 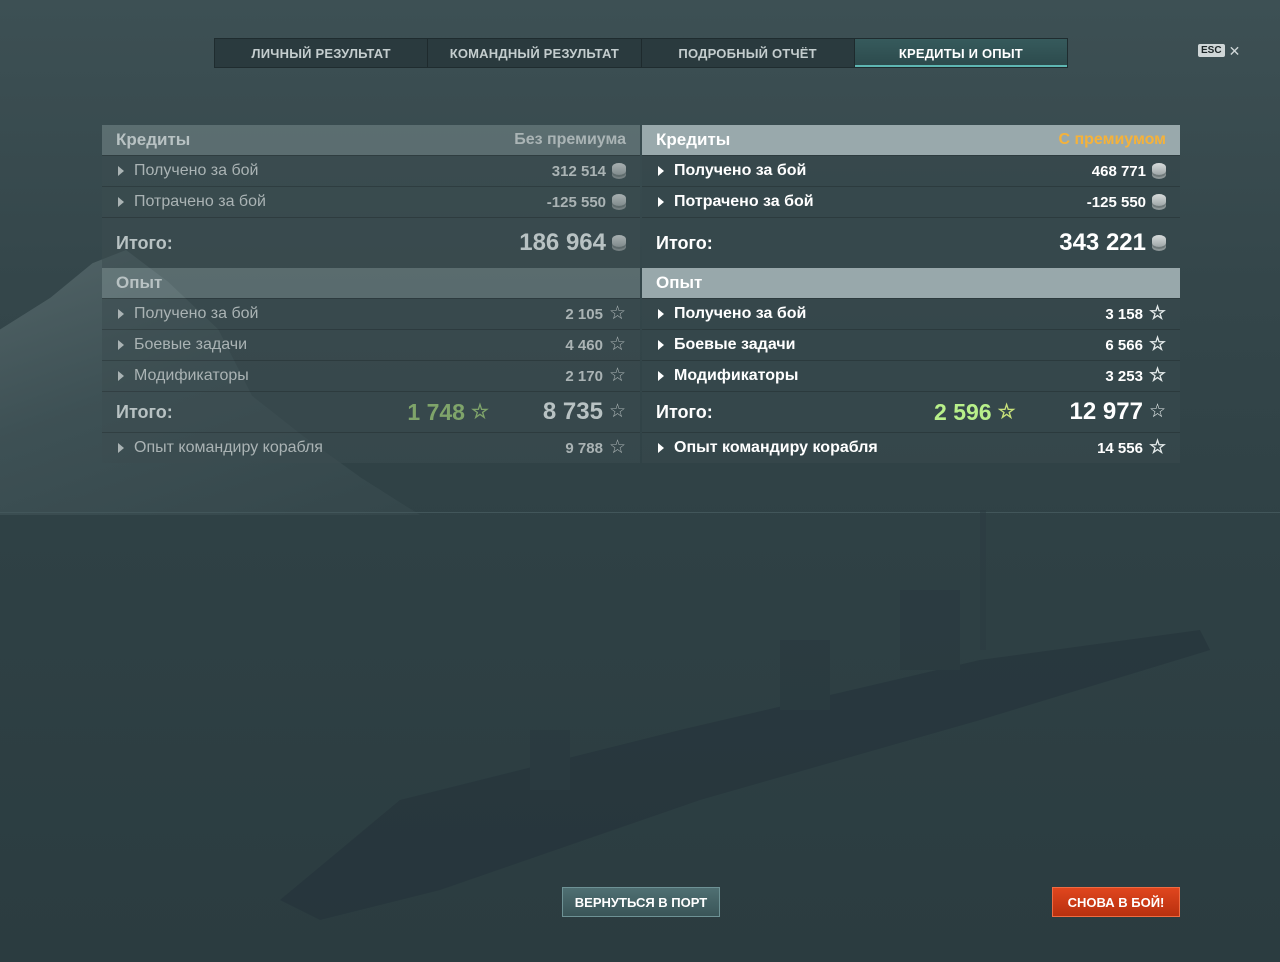 I want to click on exp-tasks-value: 4 460, so click(x=584, y=345).